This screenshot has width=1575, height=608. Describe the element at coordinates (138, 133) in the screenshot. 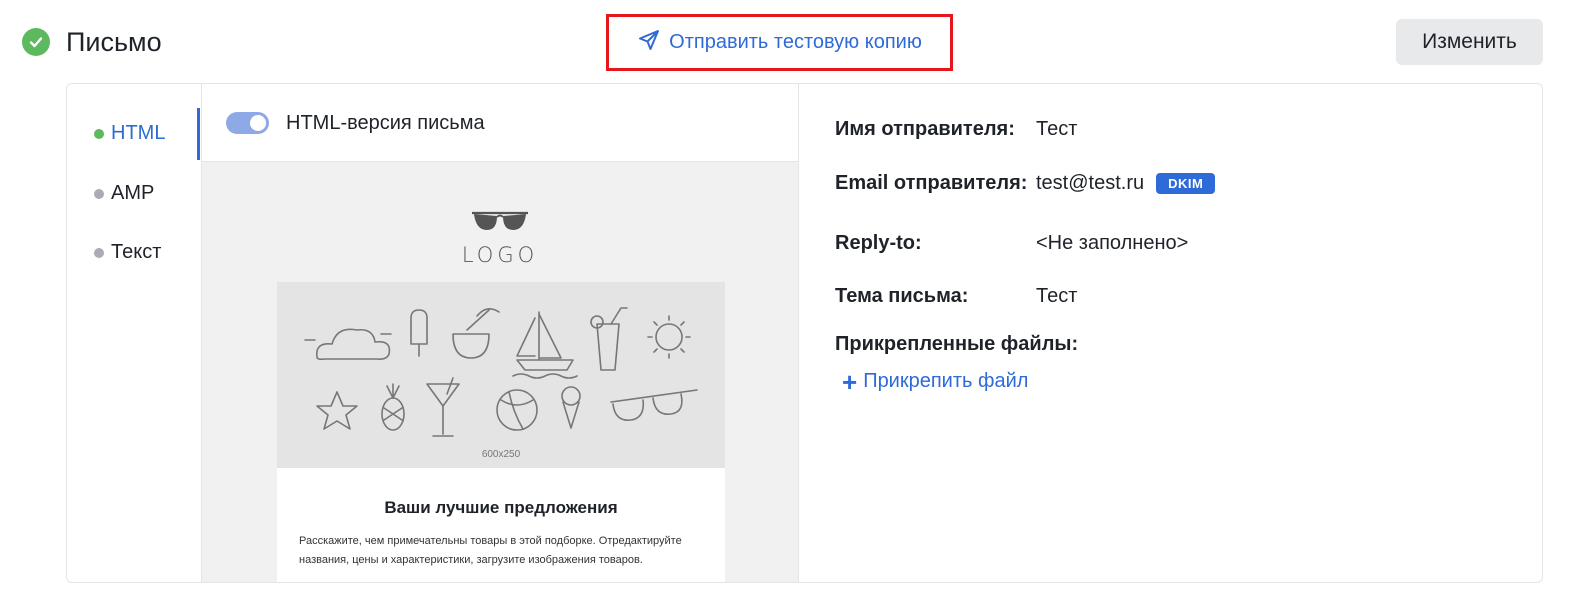

I see `tab-label: HTML` at that location.